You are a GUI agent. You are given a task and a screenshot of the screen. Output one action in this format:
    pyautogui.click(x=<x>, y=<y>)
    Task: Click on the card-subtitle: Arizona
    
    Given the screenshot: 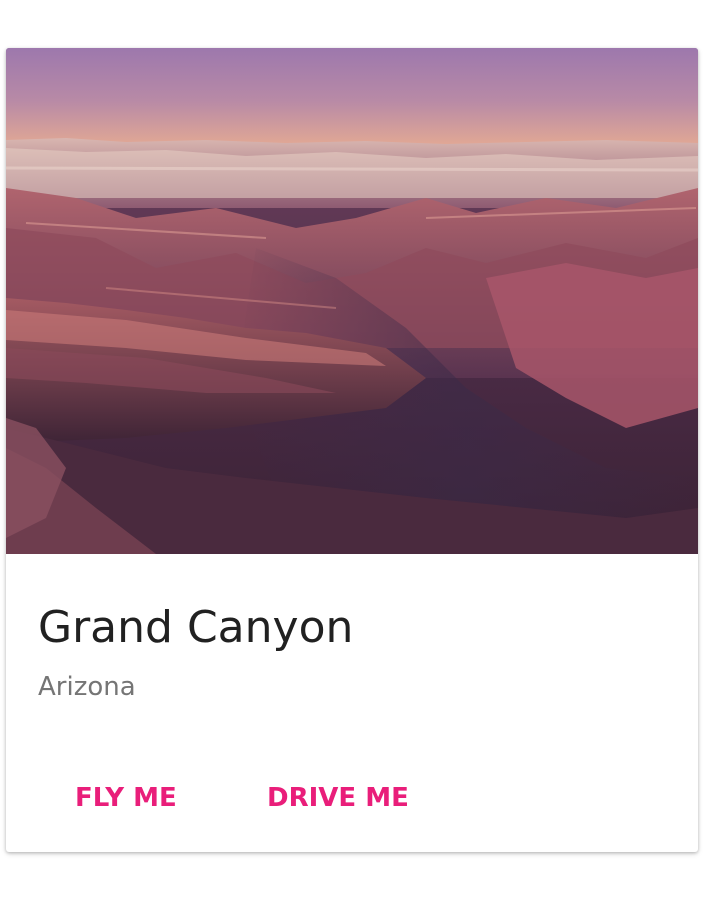 What is the action you would take?
    pyautogui.click(x=87, y=687)
    